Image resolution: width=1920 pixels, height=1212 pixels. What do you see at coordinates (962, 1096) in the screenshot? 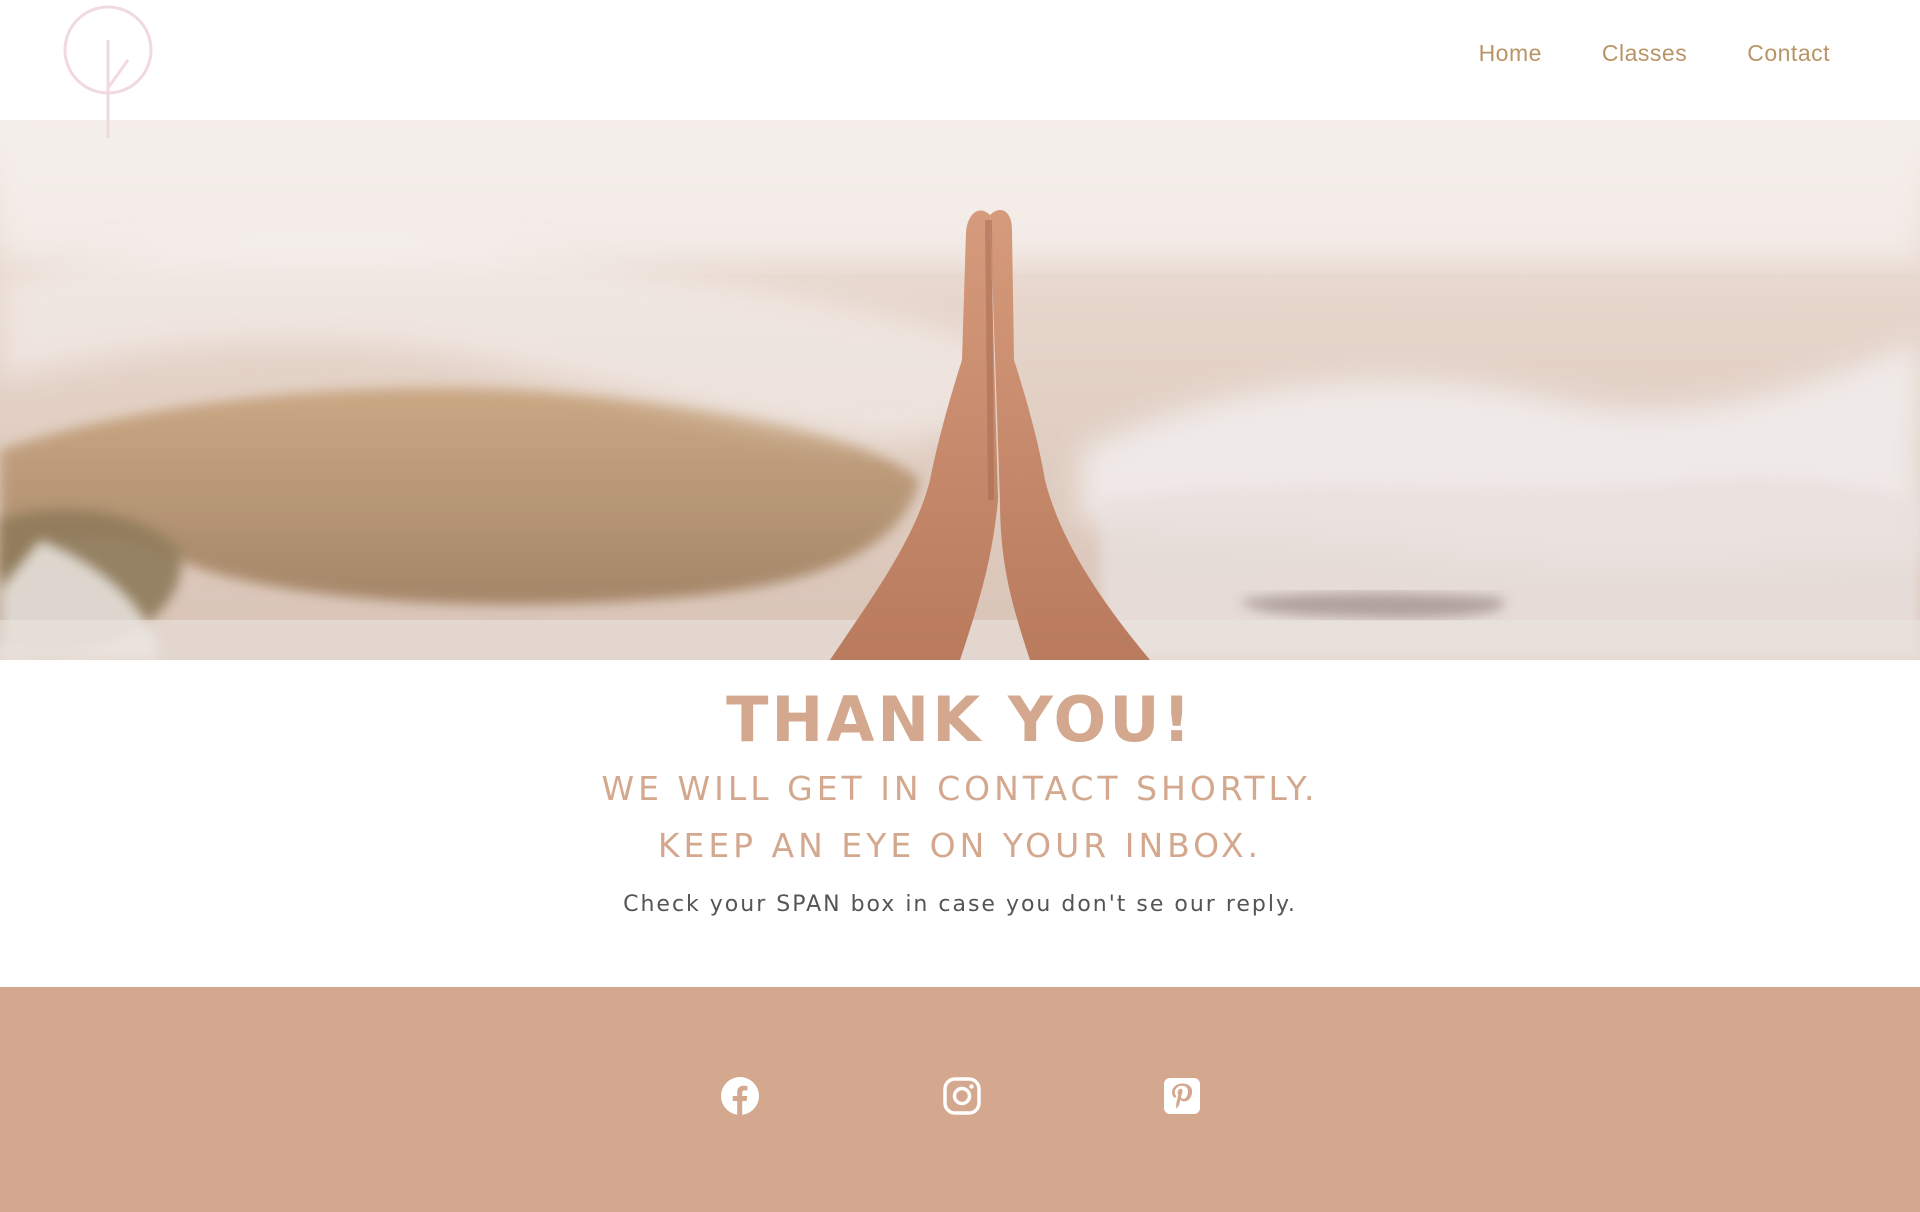
I see `instagram-icon` at bounding box center [962, 1096].